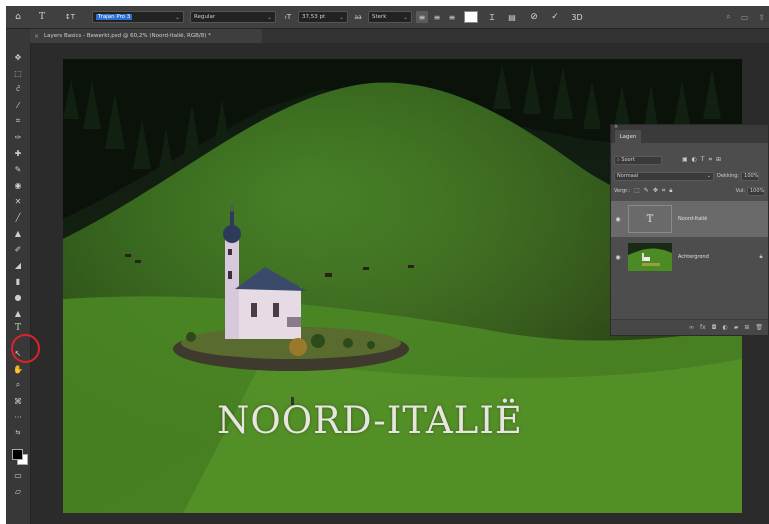  I want to click on text-color-swatch, so click(471, 17).